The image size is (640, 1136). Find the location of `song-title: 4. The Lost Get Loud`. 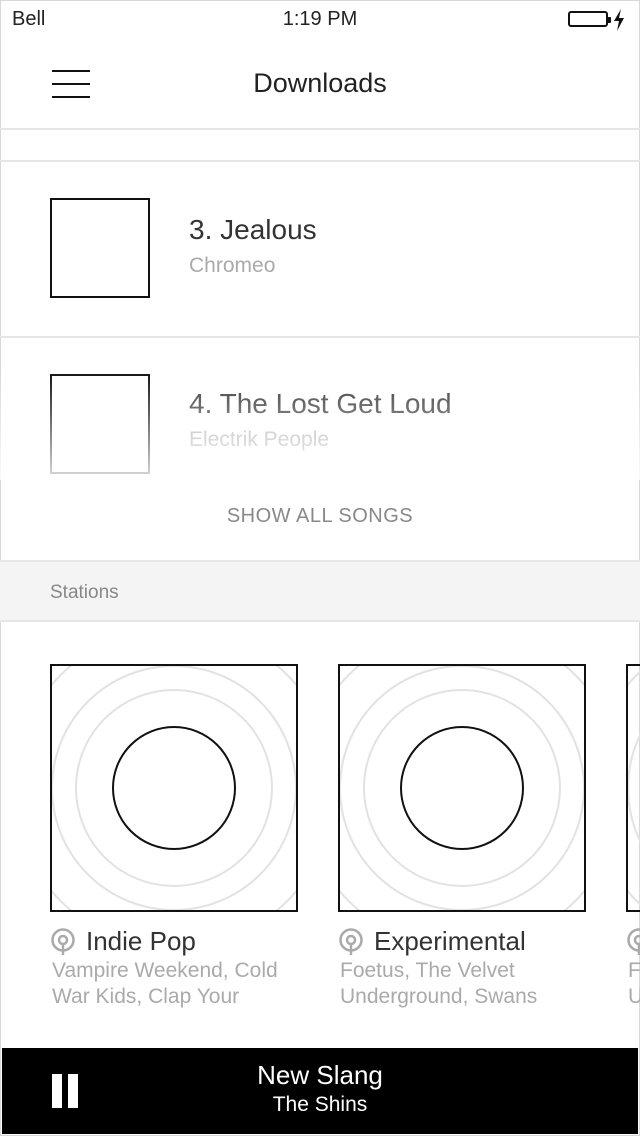

song-title: 4. The Lost Get Loud is located at coordinates (320, 403).